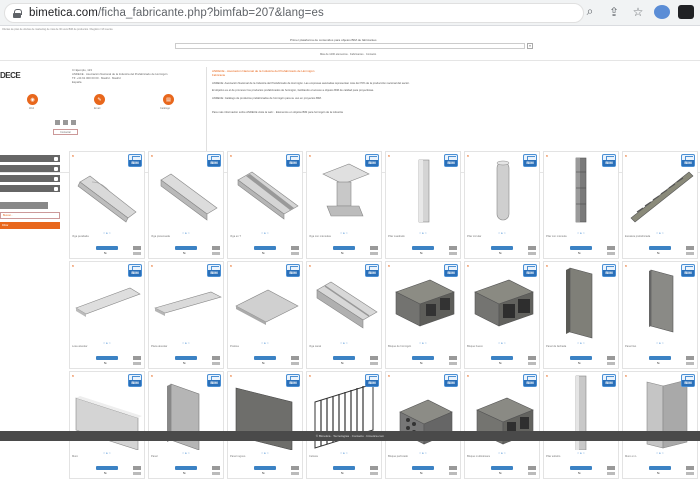 This screenshot has width=700, height=479. What do you see at coordinates (265, 205) in the screenshot?
I see `product-card: B BIM ☆ ★ ☆ Viga en T 5k` at bounding box center [265, 205].